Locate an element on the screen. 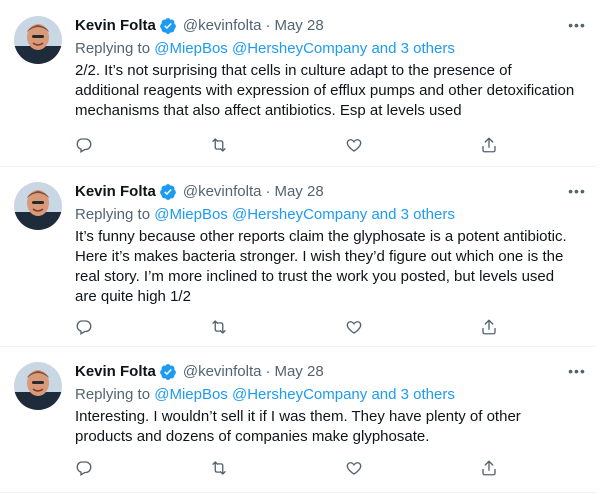 This screenshot has height=495, width=600. tweet-text-line: are quite high 1/2 is located at coordinates (133, 296).